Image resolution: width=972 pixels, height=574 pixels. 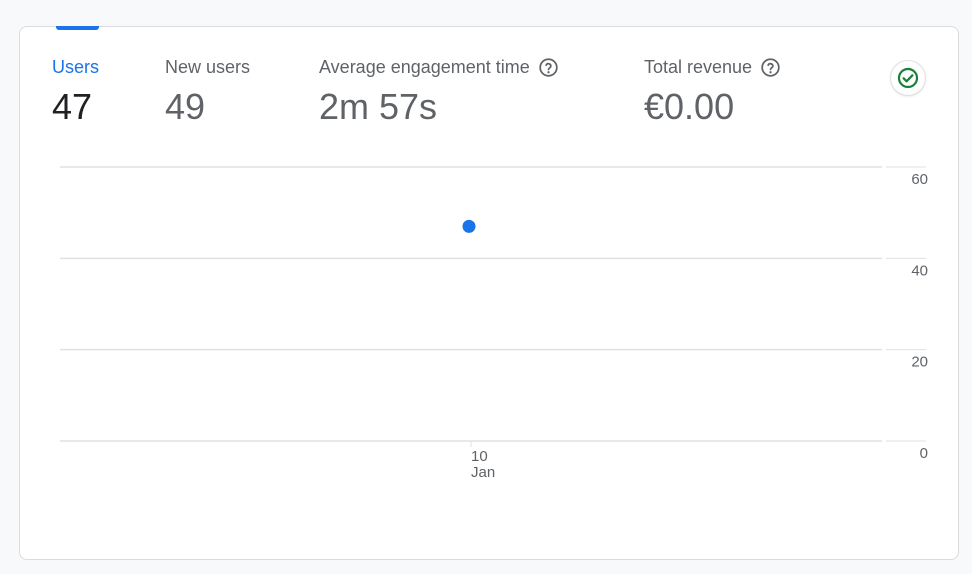 I want to click on y-tick-label: 0, so click(x=924, y=453).